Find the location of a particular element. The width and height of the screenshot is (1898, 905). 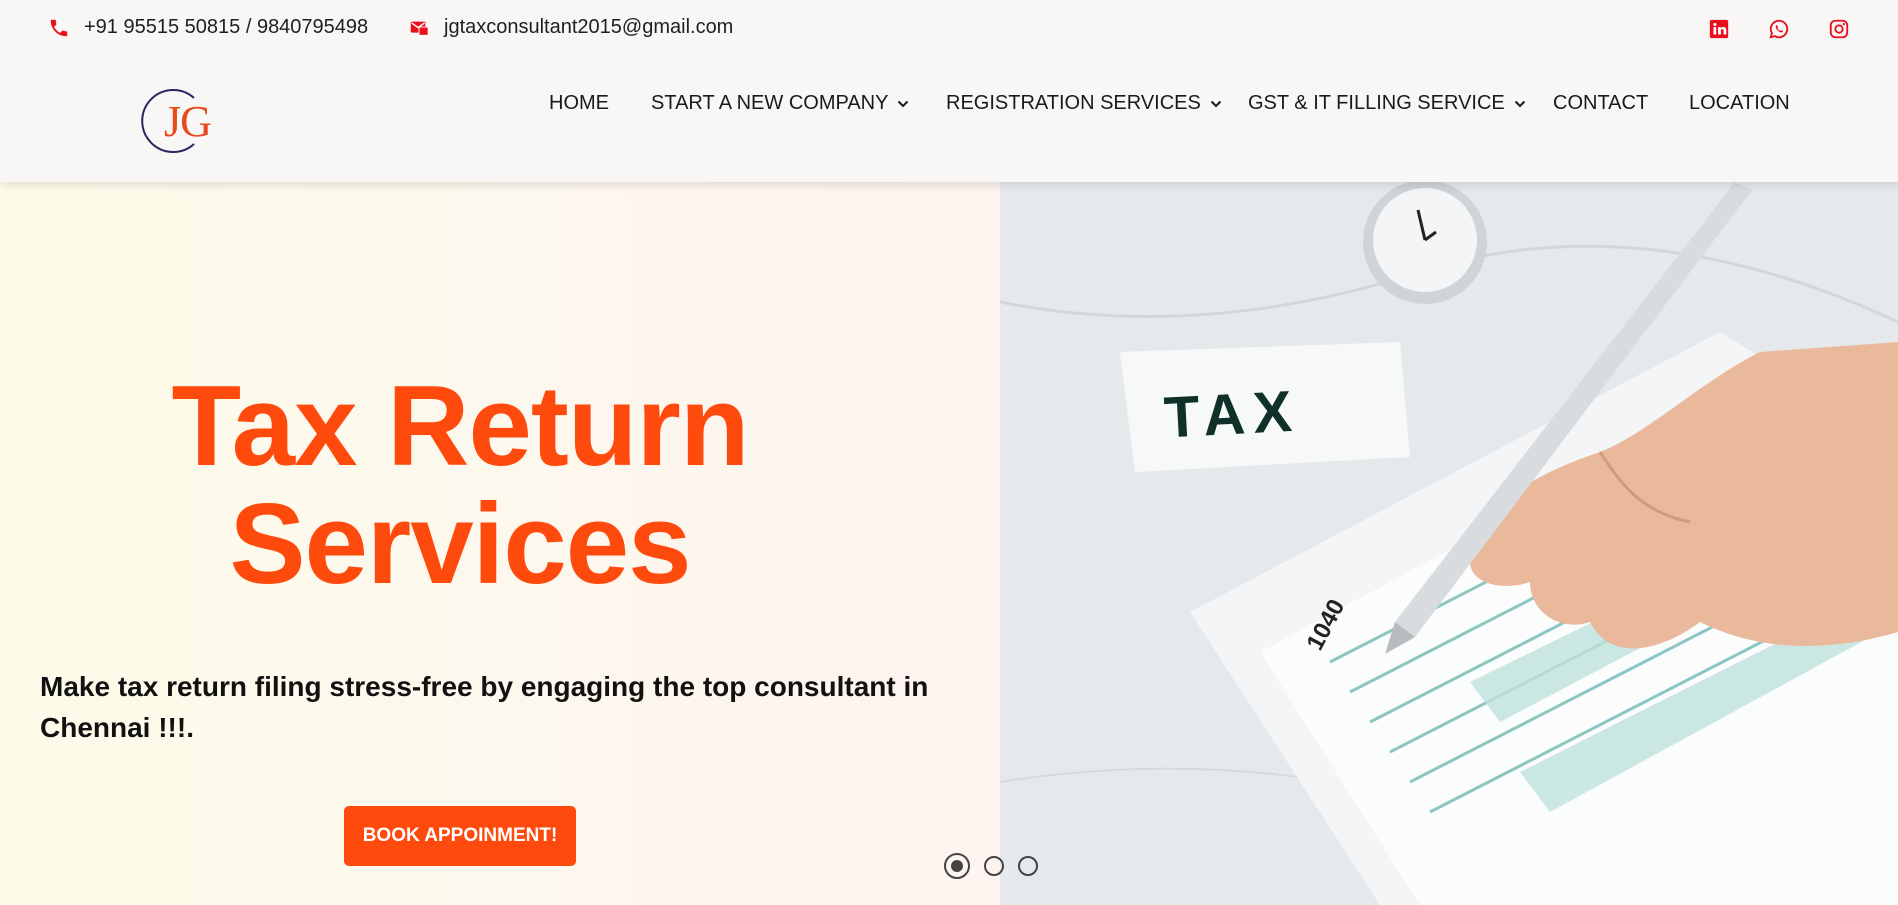

mail-icon is located at coordinates (419, 28).